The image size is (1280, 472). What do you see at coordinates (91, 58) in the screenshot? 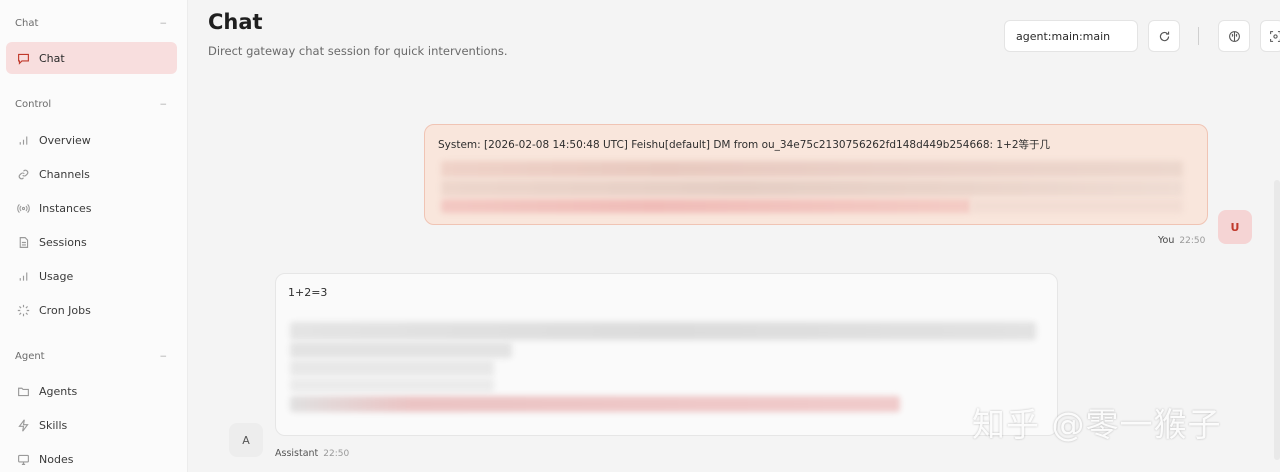
I see `sidebar-item-chat: Chat` at bounding box center [91, 58].